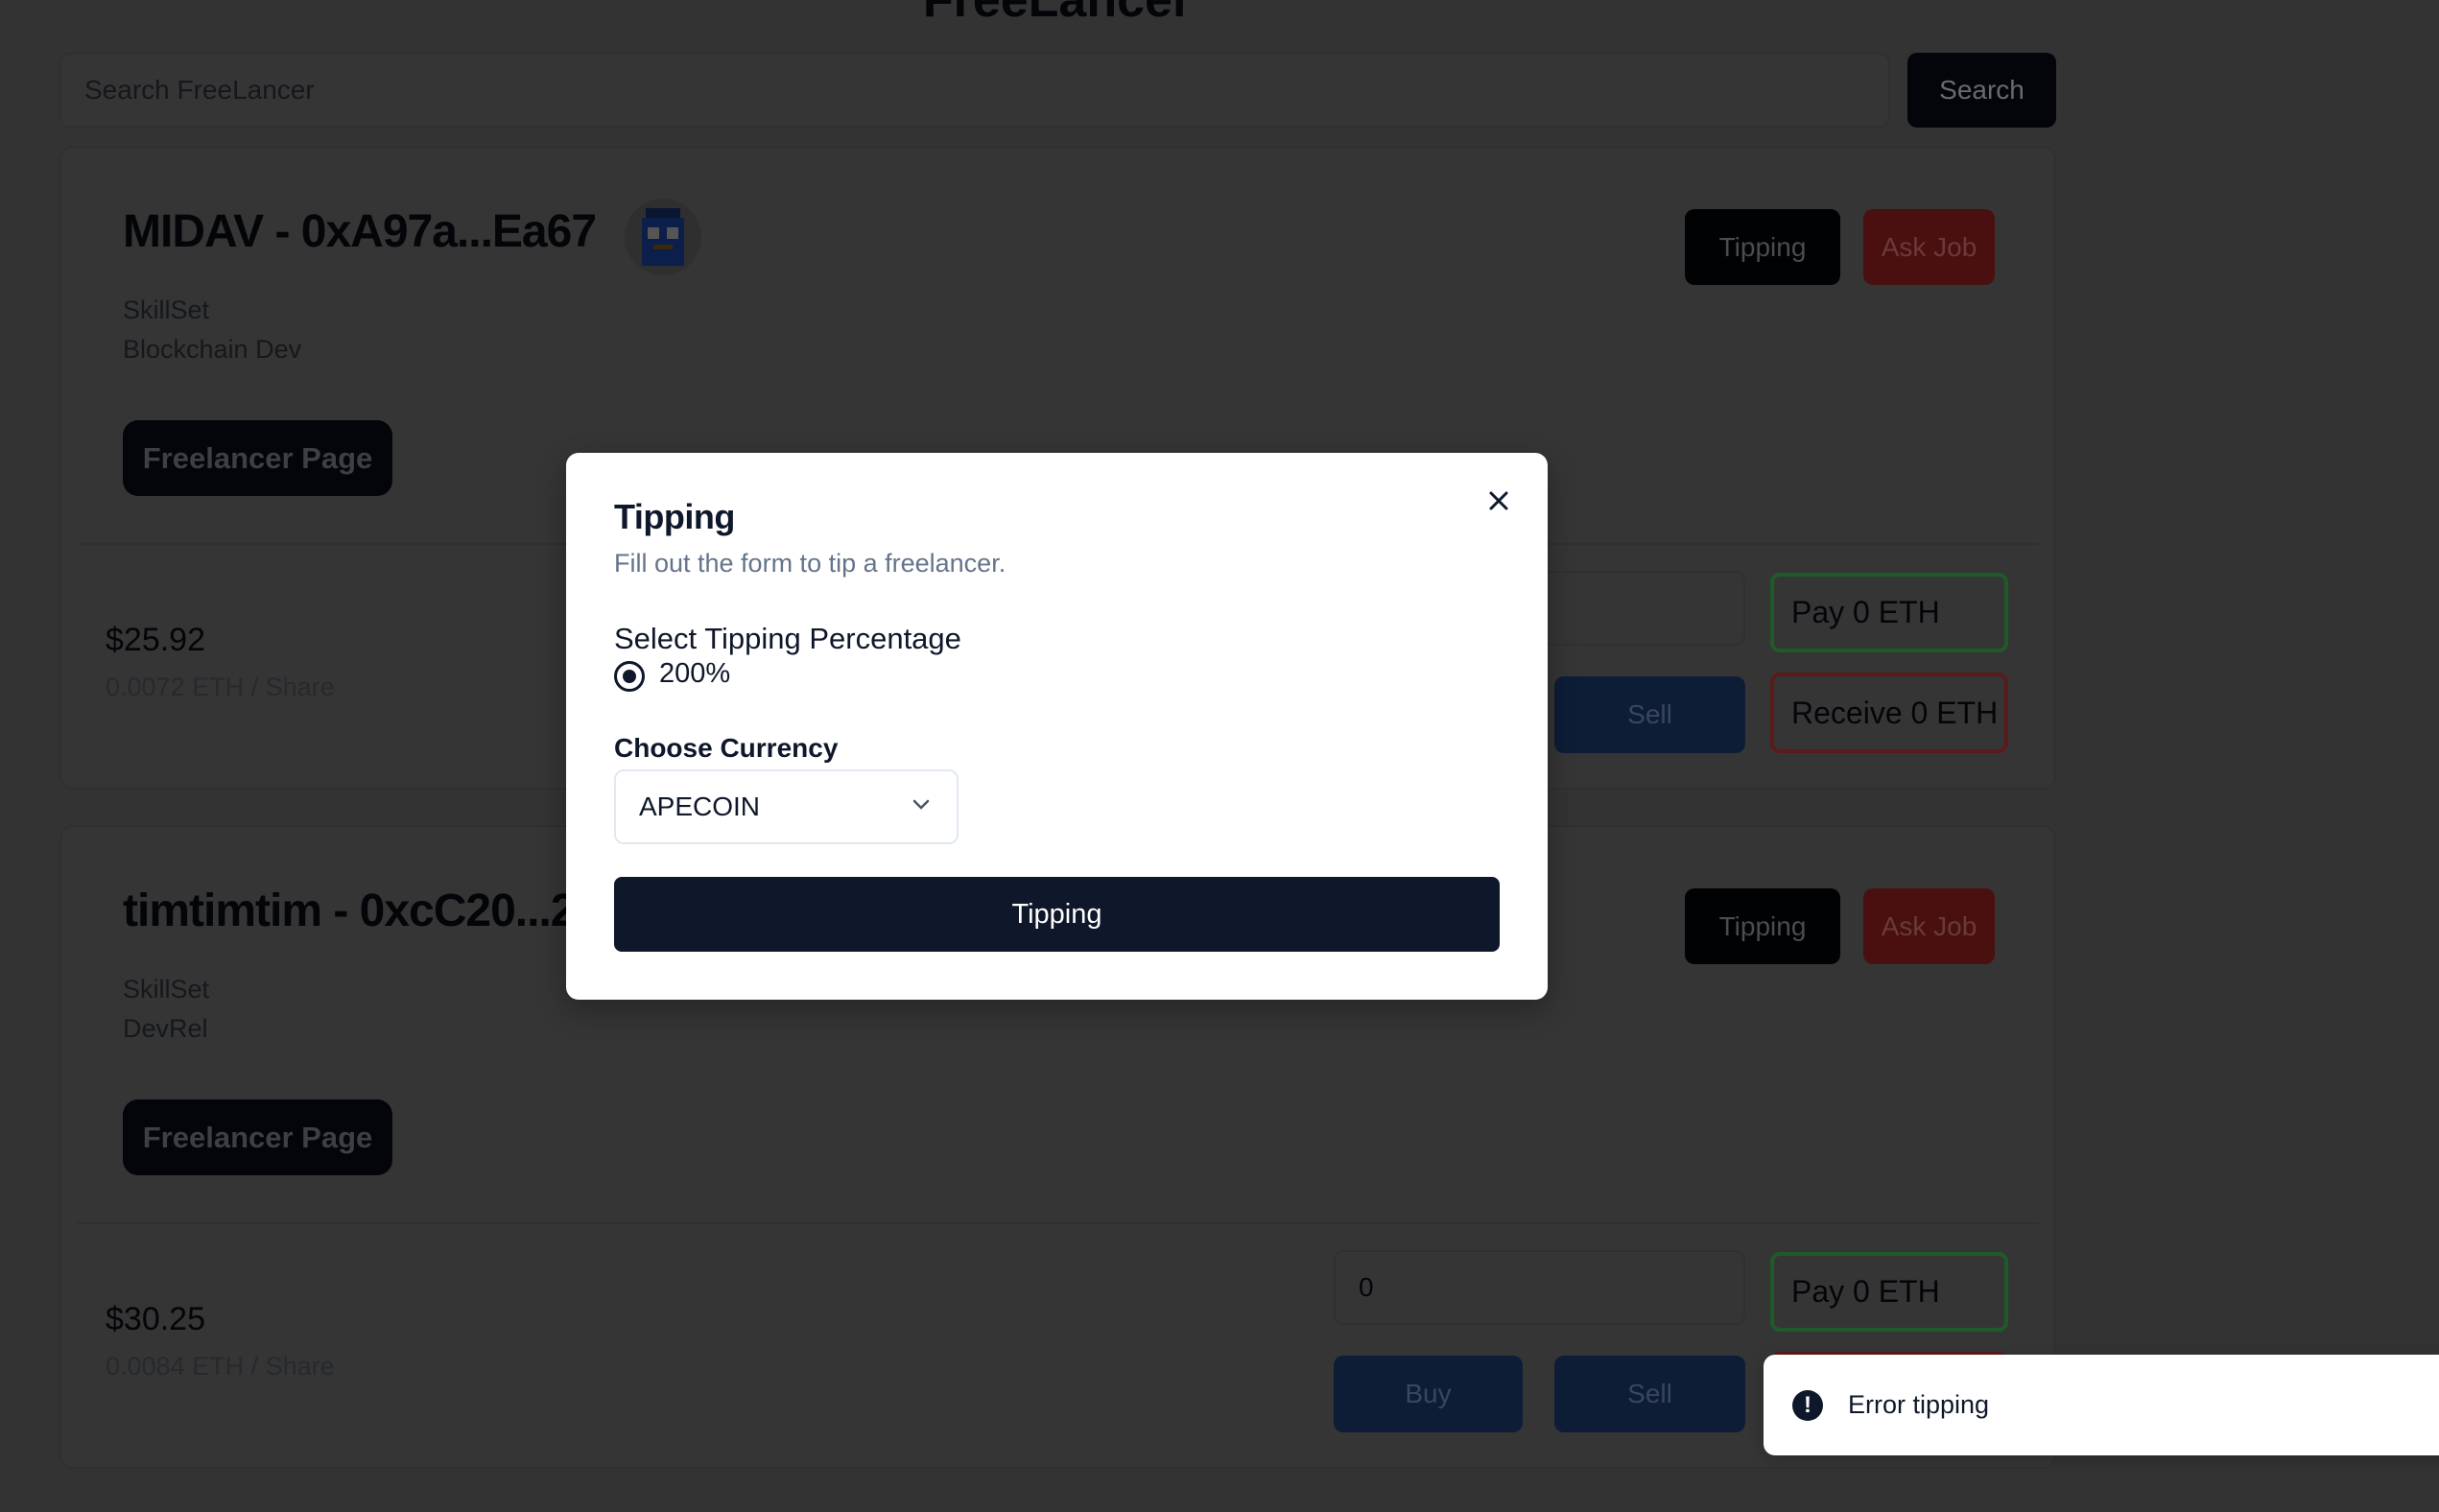 This screenshot has height=1512, width=2439. I want to click on currency-value: APECOIN, so click(700, 806).